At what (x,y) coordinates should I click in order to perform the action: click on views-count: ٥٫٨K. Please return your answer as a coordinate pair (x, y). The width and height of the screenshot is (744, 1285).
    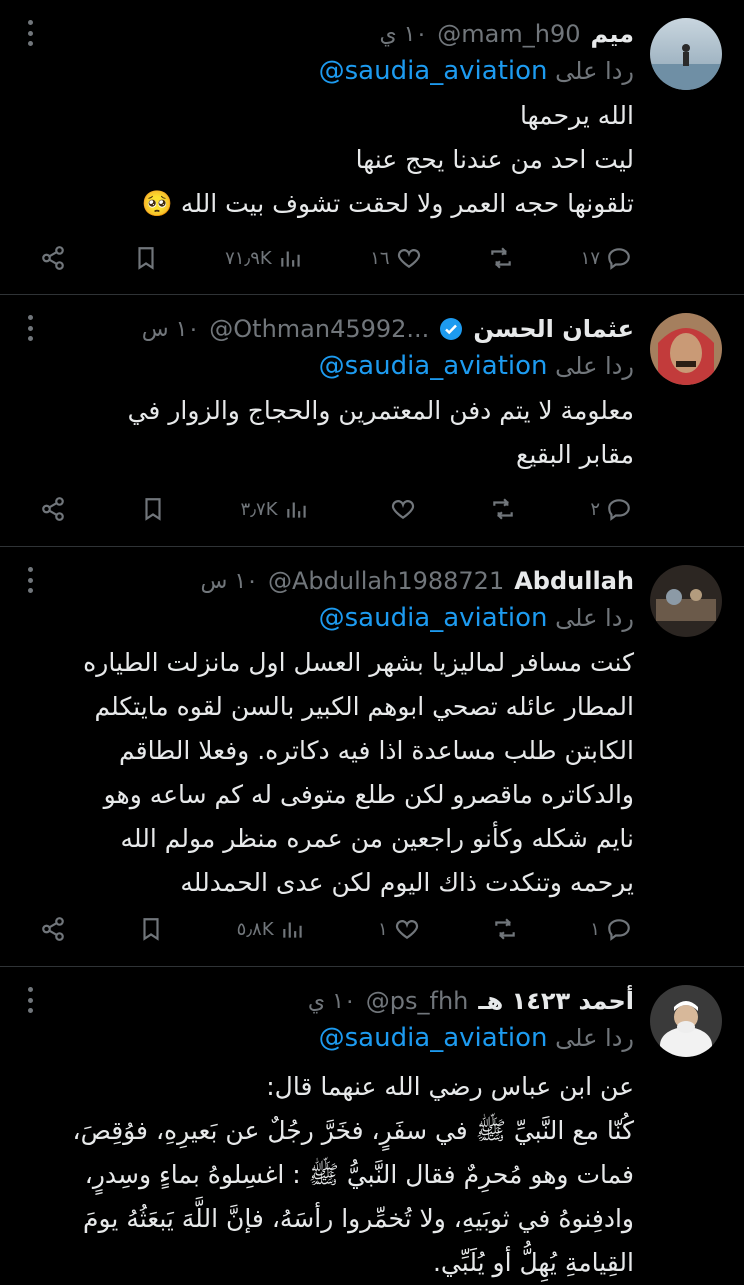
    Looking at the image, I should click on (255, 929).